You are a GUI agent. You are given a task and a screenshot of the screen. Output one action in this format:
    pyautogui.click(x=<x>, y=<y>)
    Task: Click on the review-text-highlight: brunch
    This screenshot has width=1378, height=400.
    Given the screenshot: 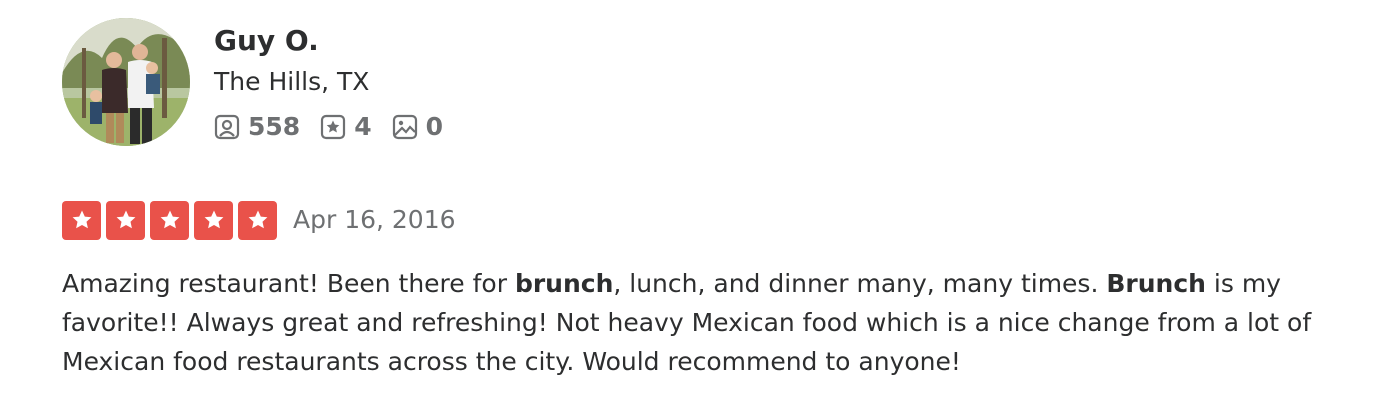 What is the action you would take?
    pyautogui.click(x=564, y=283)
    